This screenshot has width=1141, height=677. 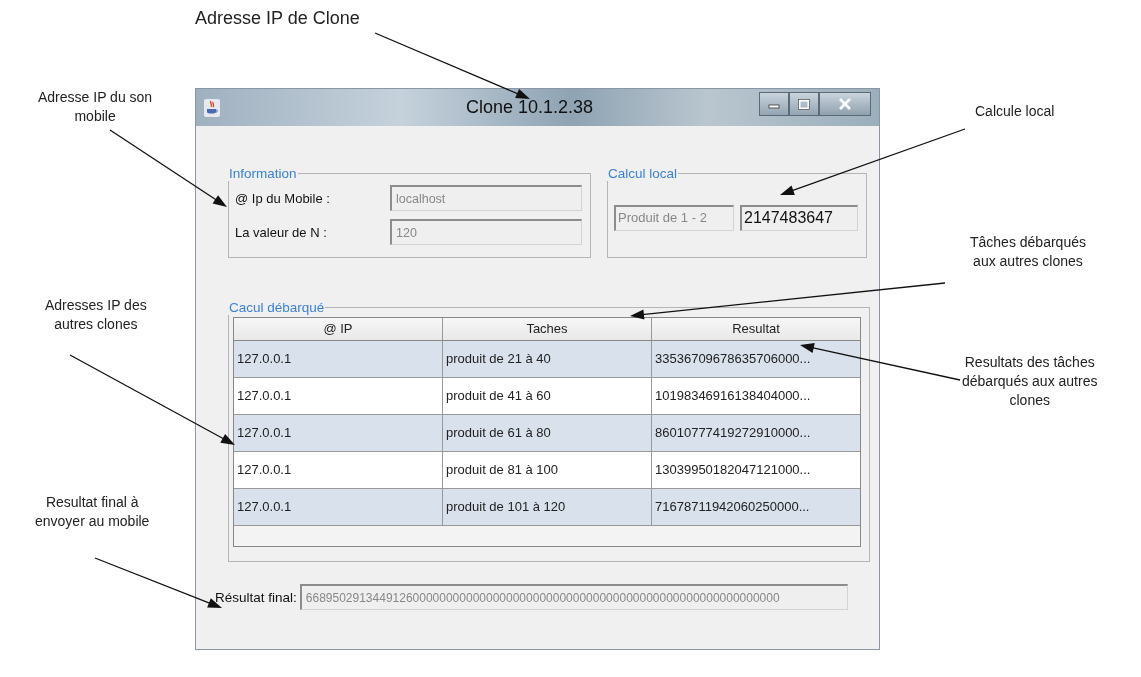 I want to click on annotation-label: Tâches débarqués aux autres clones, so click(x=1028, y=252).